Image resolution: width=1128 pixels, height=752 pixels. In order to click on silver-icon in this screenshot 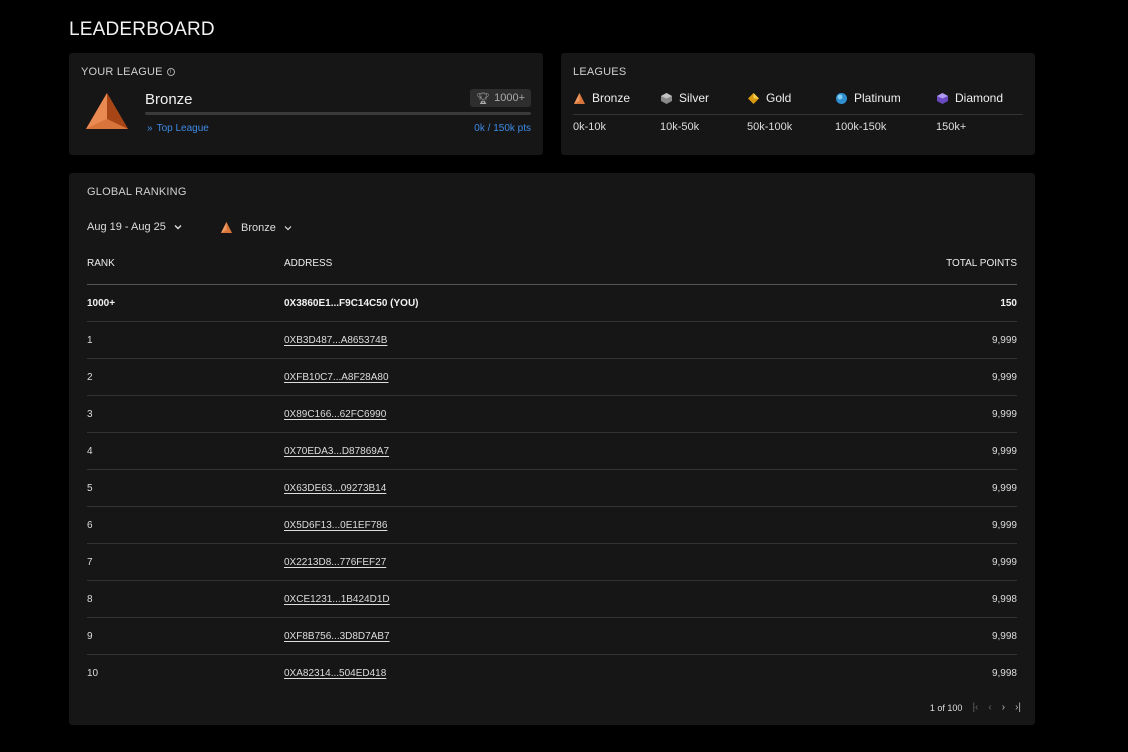, I will do `click(666, 98)`.